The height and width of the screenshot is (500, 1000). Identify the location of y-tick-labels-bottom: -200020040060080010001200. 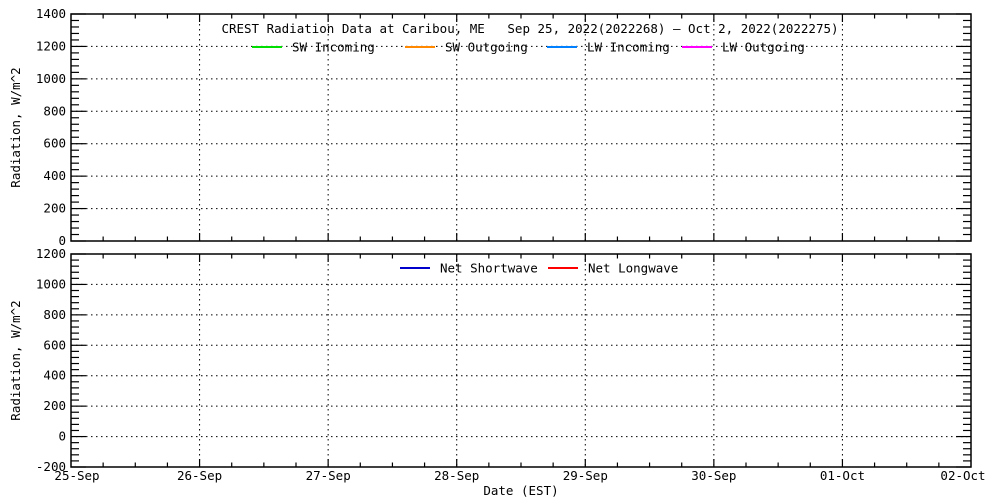
(51, 360).